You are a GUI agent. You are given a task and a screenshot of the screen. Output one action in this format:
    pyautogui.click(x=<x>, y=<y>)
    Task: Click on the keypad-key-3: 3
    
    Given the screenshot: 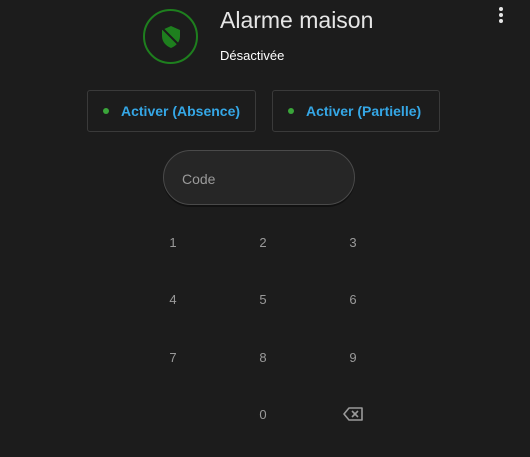 What is the action you would take?
    pyautogui.click(x=353, y=242)
    